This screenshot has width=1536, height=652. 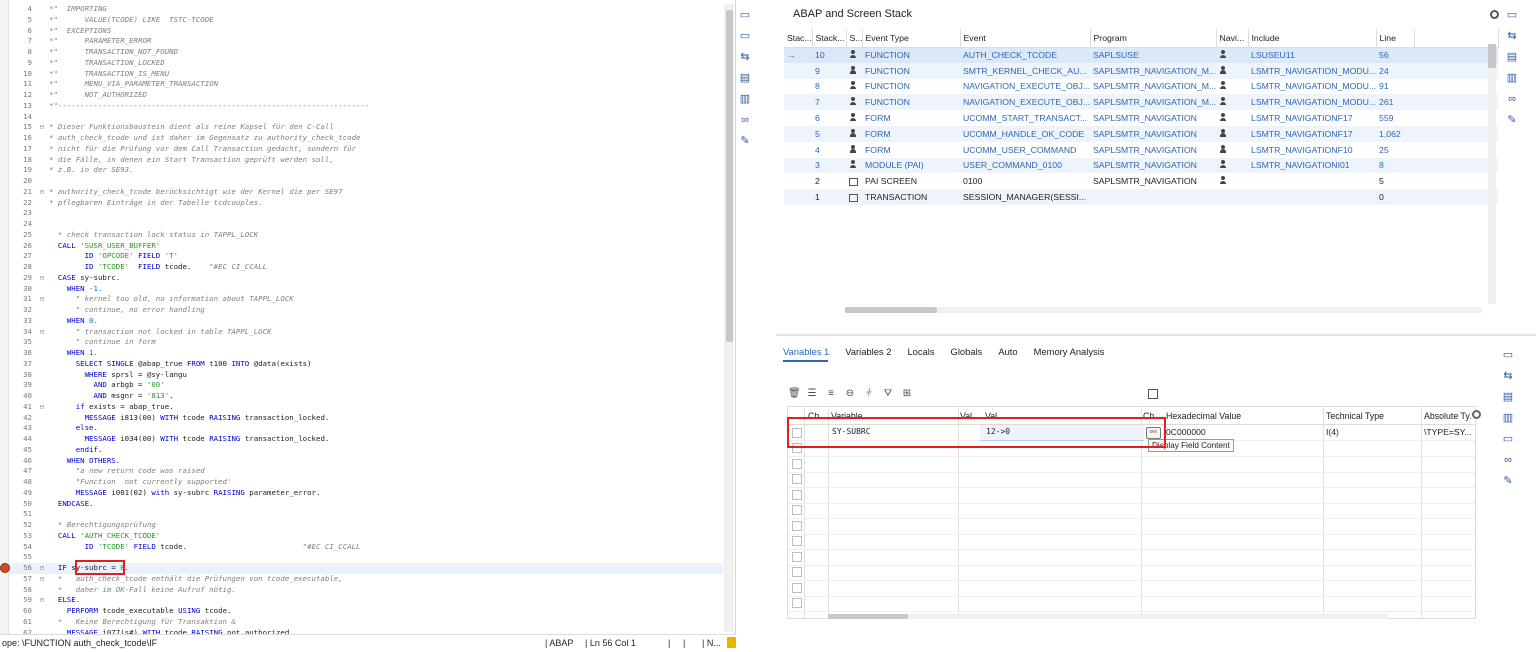 What do you see at coordinates (920, 353) in the screenshot?
I see `tab-locals: Locals` at bounding box center [920, 353].